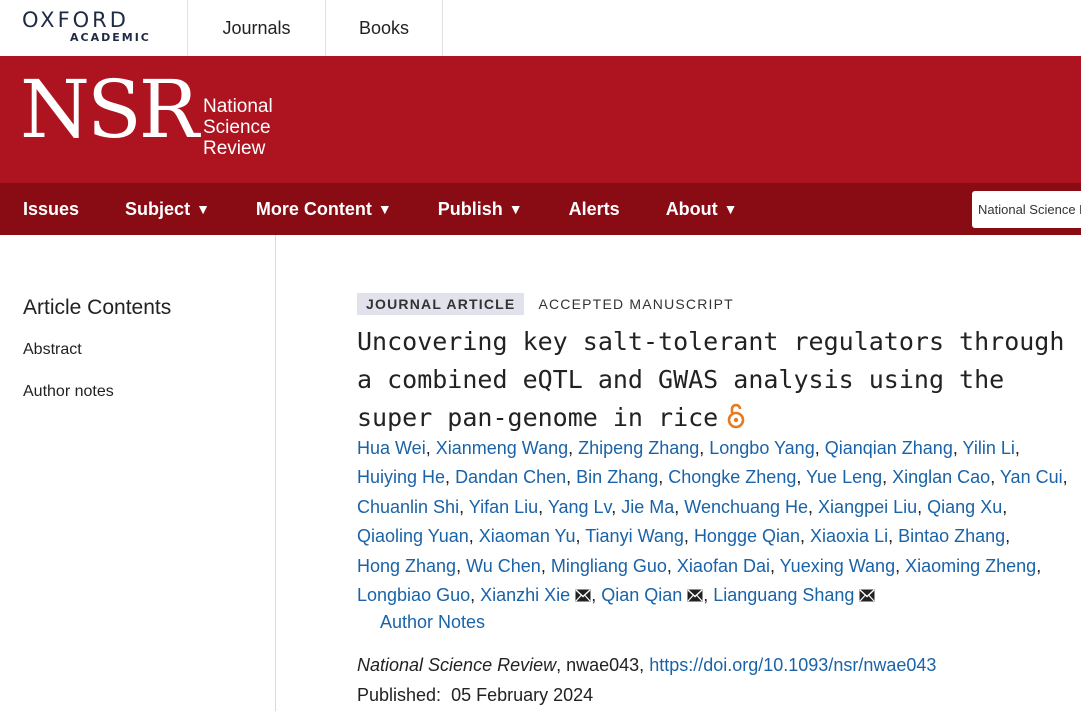  What do you see at coordinates (109, 110) in the screenshot?
I see `nsr-logo: NSR` at bounding box center [109, 110].